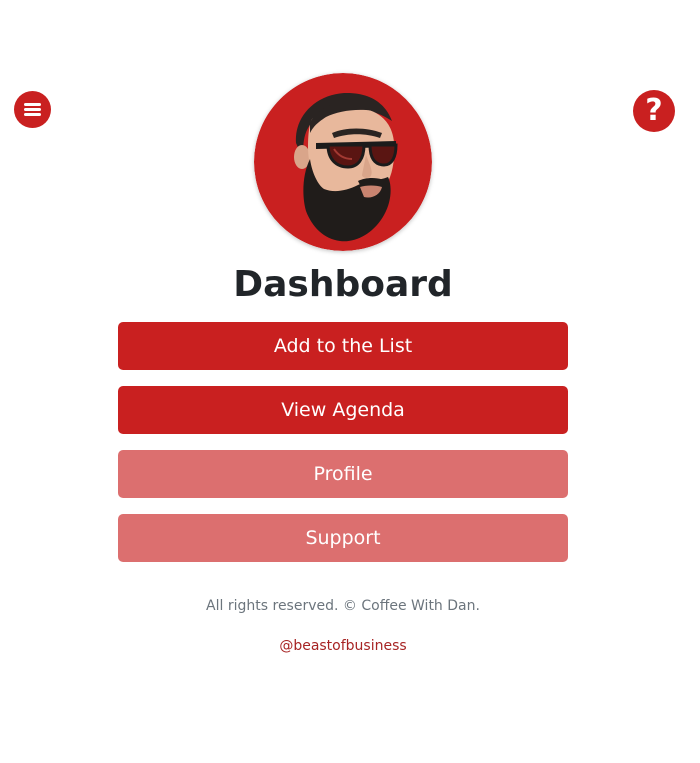  I want to click on hamburger-menu-icon, so click(32, 109).